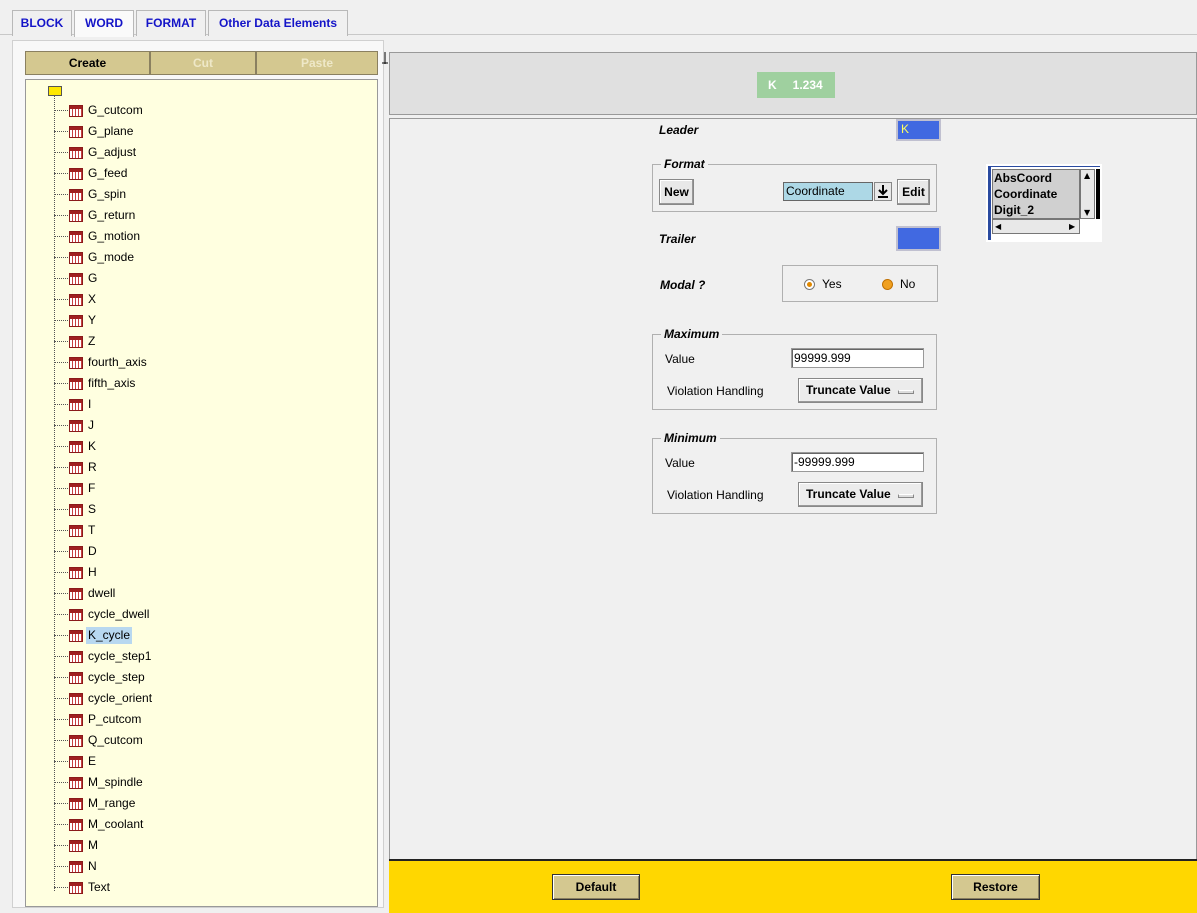 The height and width of the screenshot is (913, 1197). Describe the element at coordinates (104, 698) in the screenshot. I see `tree-item-cycle-orient: cycle_orient` at that location.